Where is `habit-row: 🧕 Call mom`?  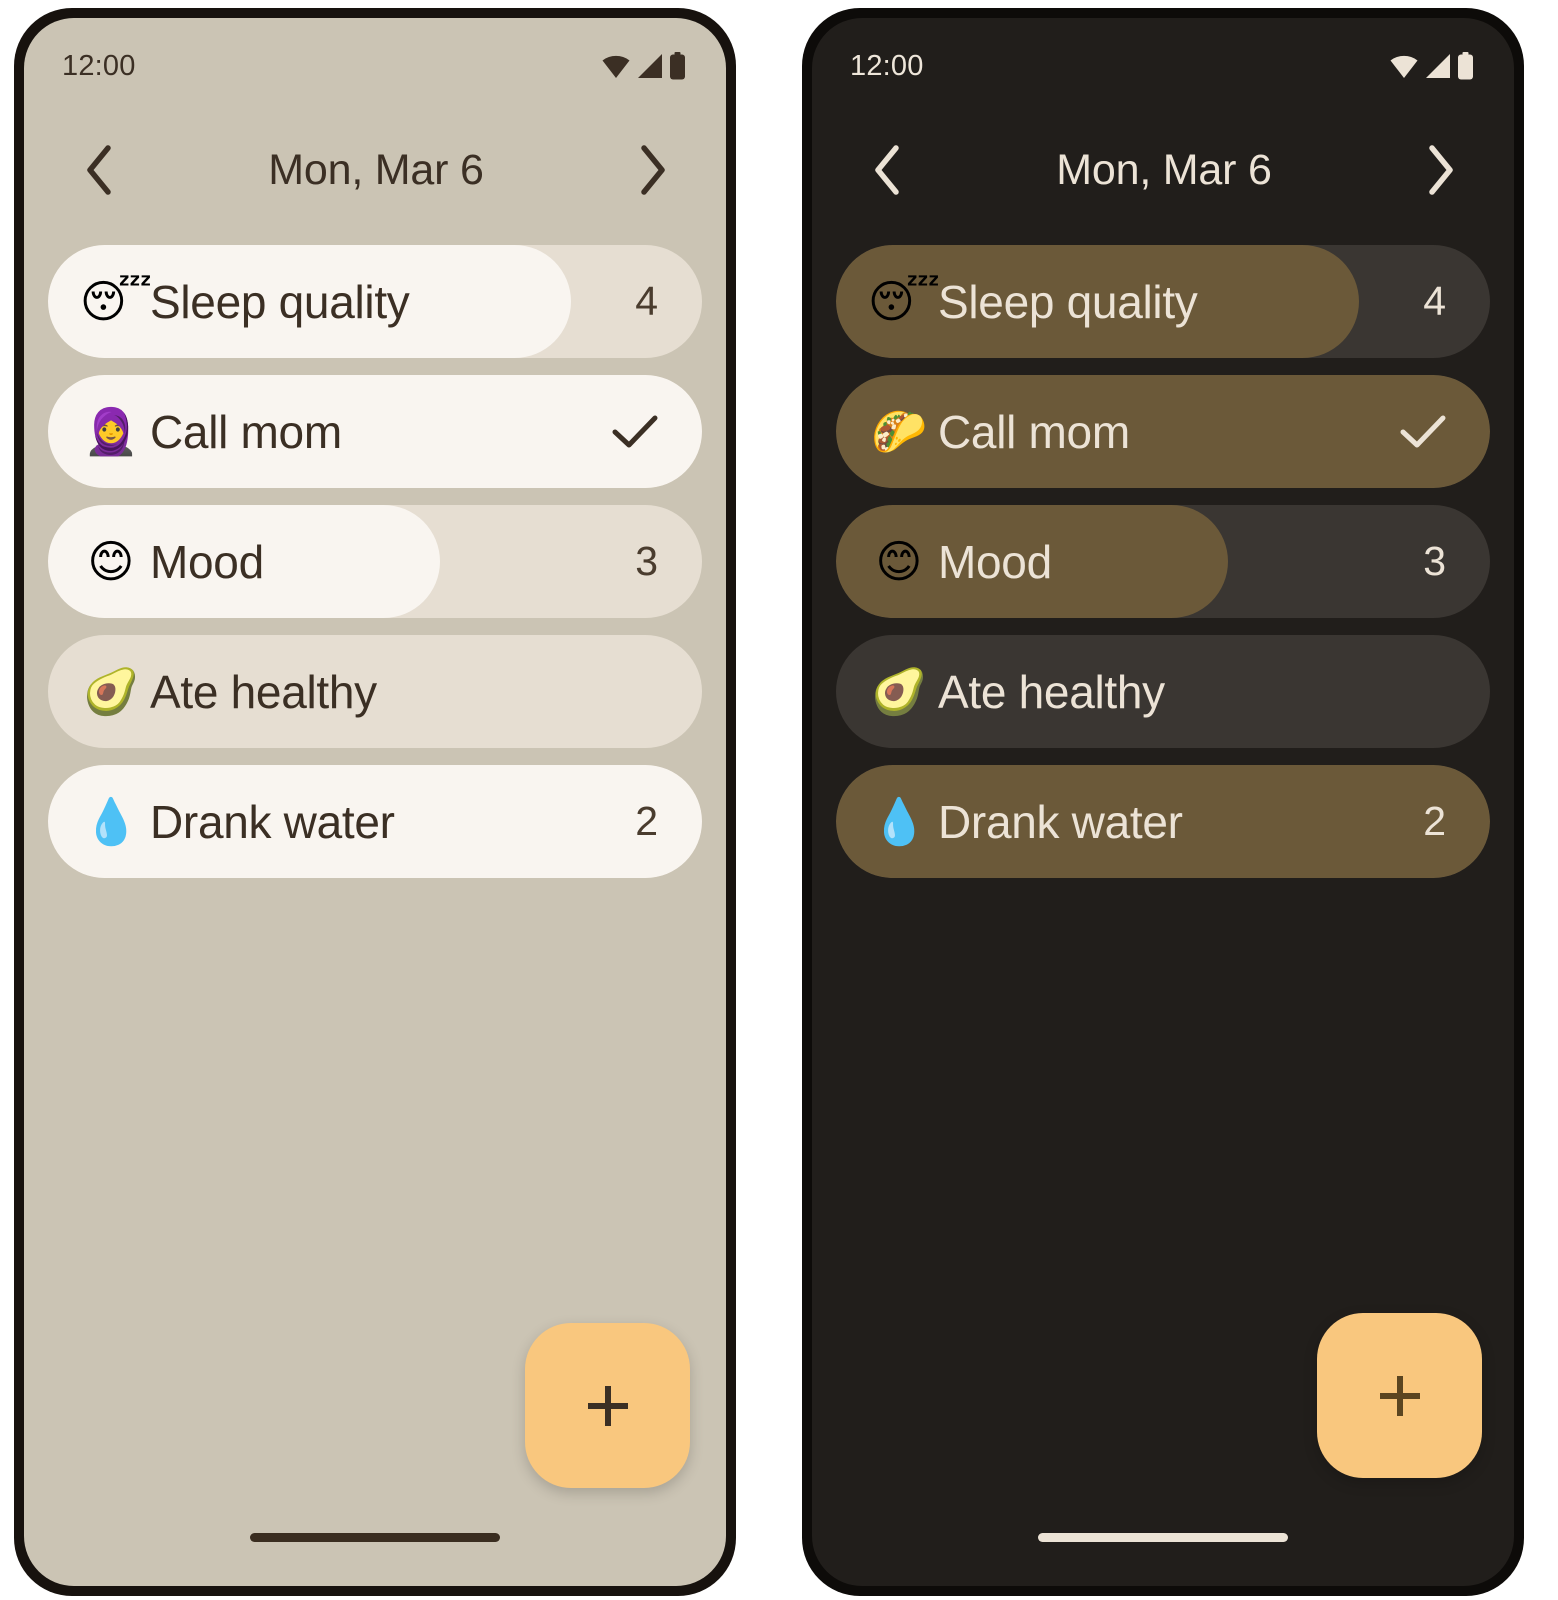
habit-row: 🧕 Call mom is located at coordinates (375, 431).